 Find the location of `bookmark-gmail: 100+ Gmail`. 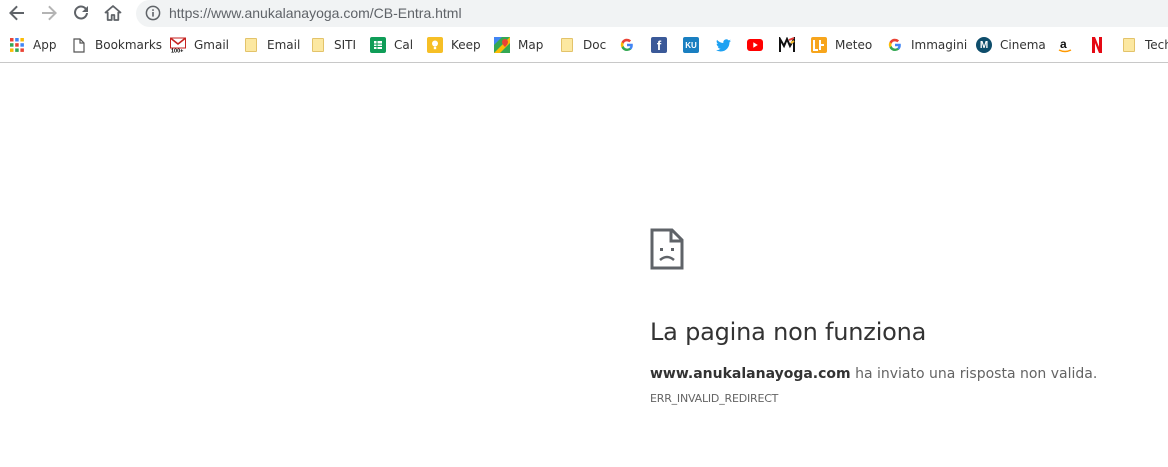

bookmark-gmail: 100+ Gmail is located at coordinates (199, 45).